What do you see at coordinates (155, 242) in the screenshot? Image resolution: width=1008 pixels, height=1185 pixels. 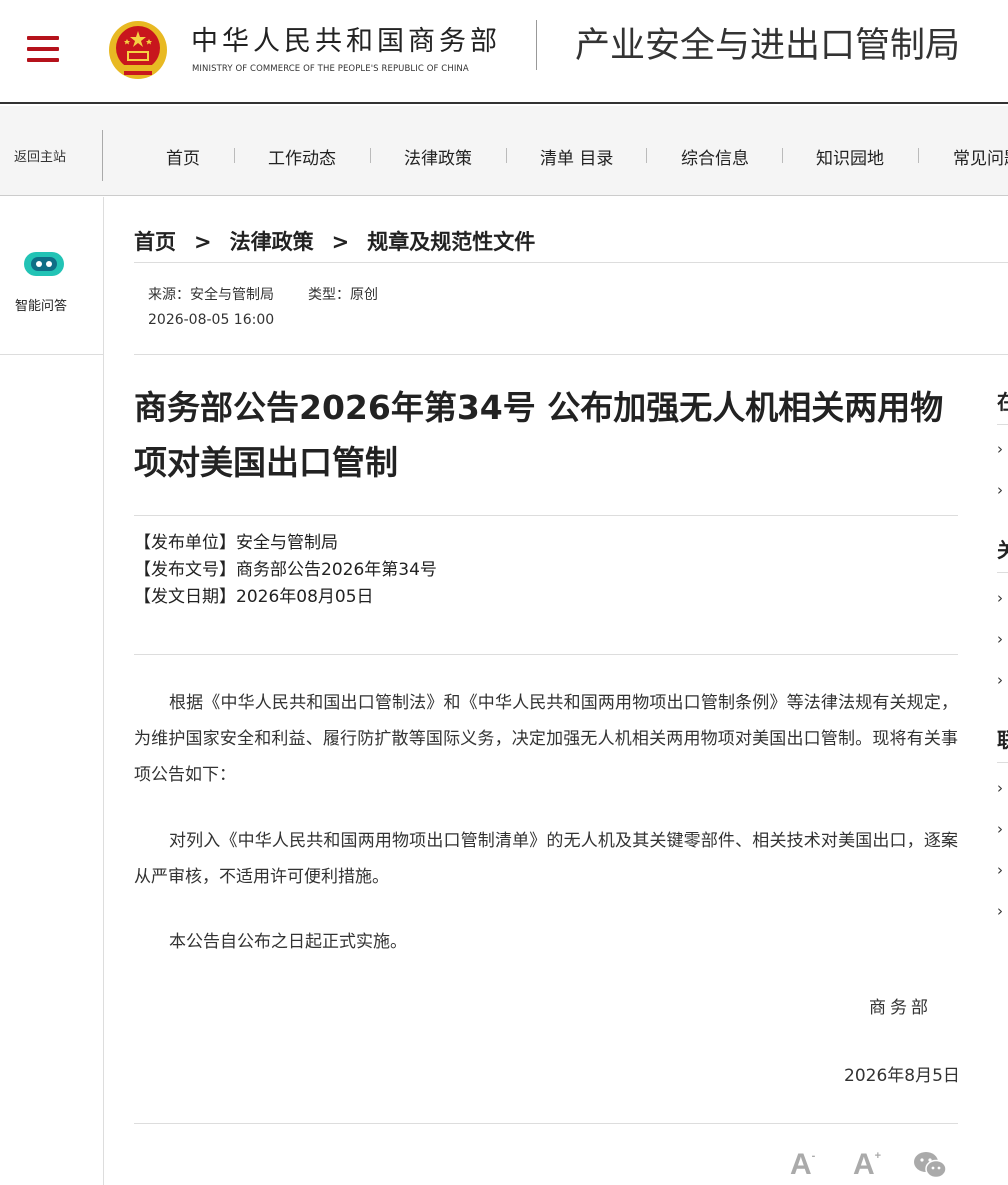 I see `breadcrumb-home: 首页` at bounding box center [155, 242].